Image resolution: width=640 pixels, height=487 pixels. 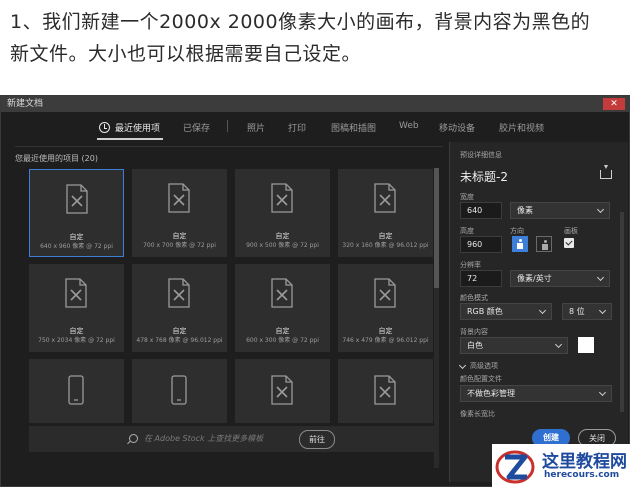 I want to click on portrait-icon, so click(x=520, y=244).